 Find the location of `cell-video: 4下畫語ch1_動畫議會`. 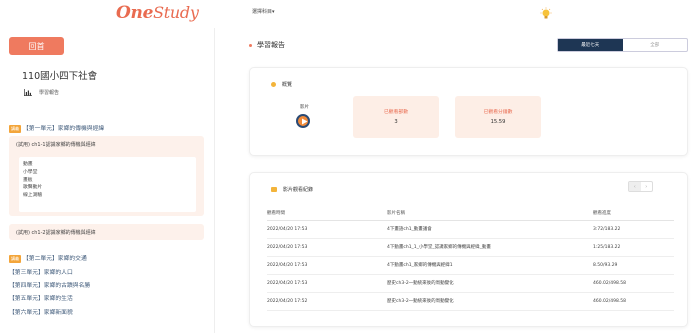

cell-video: 4下畫語ch1_動畫議會 is located at coordinates (490, 229).